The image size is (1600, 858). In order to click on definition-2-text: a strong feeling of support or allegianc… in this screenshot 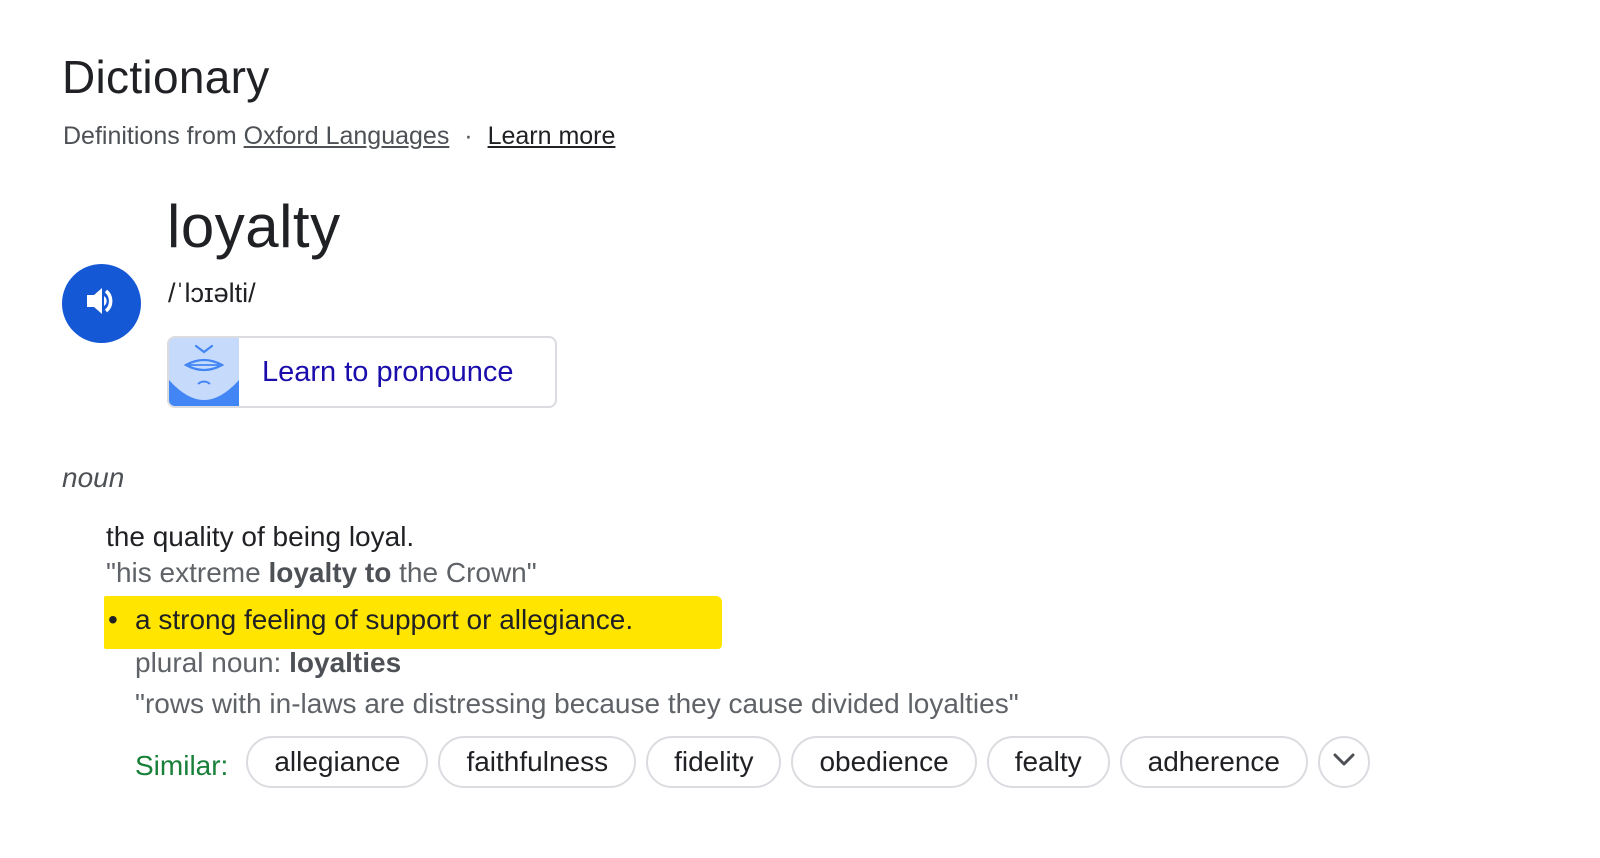, I will do `click(384, 619)`.